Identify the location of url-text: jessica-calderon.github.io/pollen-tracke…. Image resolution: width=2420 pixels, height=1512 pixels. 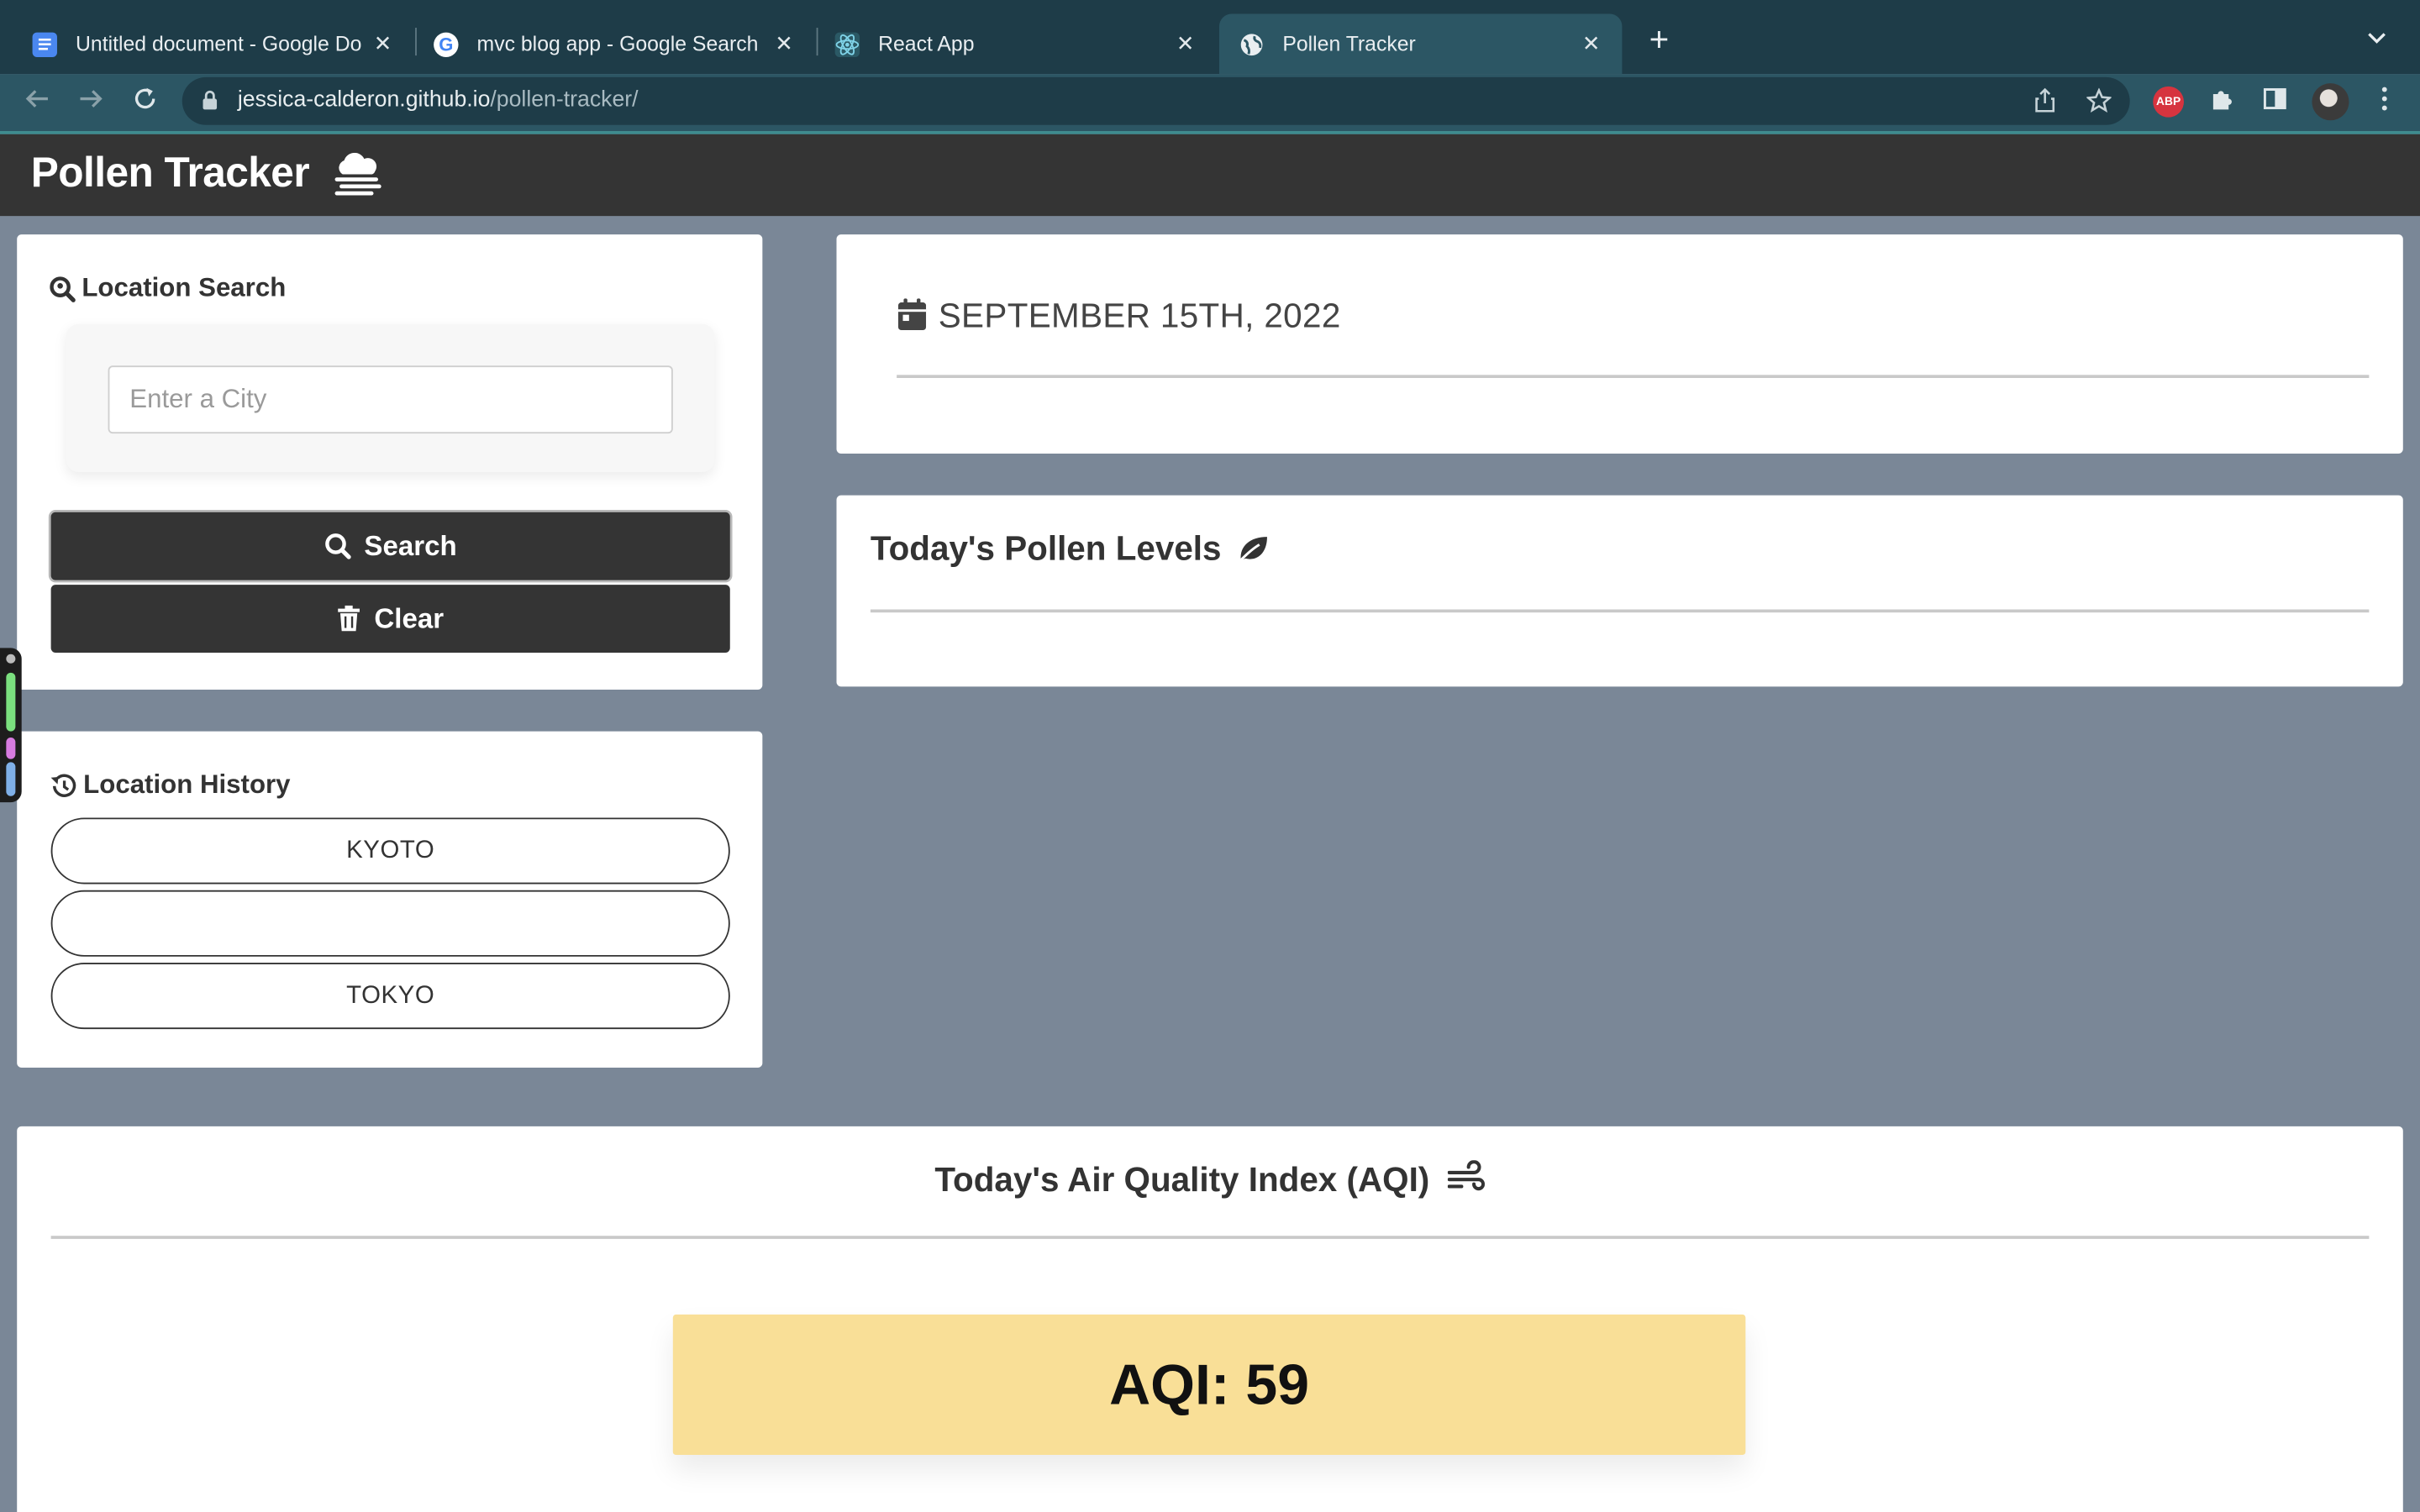
(438, 100).